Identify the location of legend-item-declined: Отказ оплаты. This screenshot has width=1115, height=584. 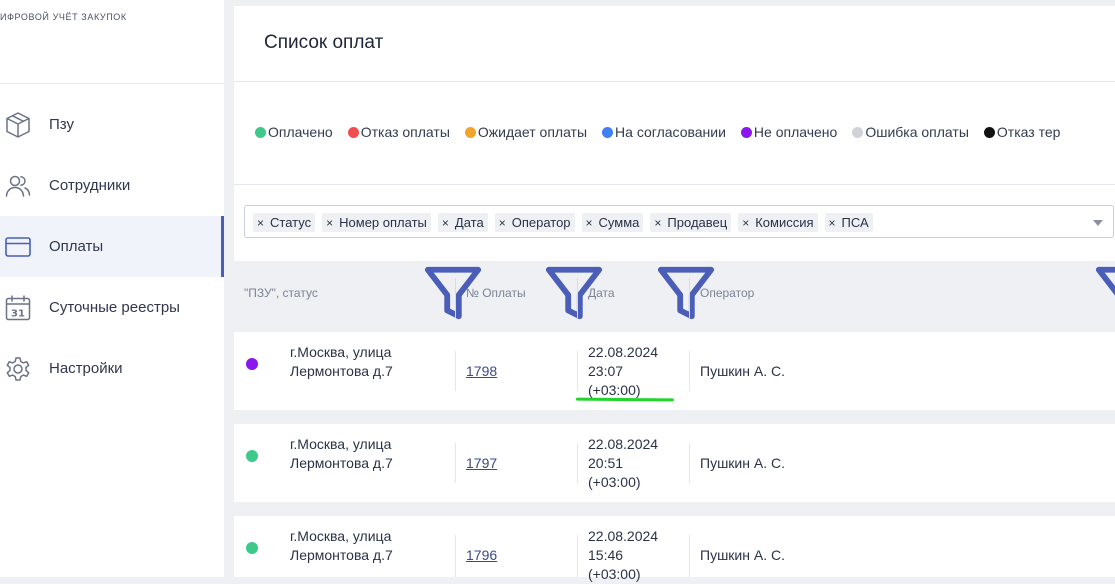
(398, 132).